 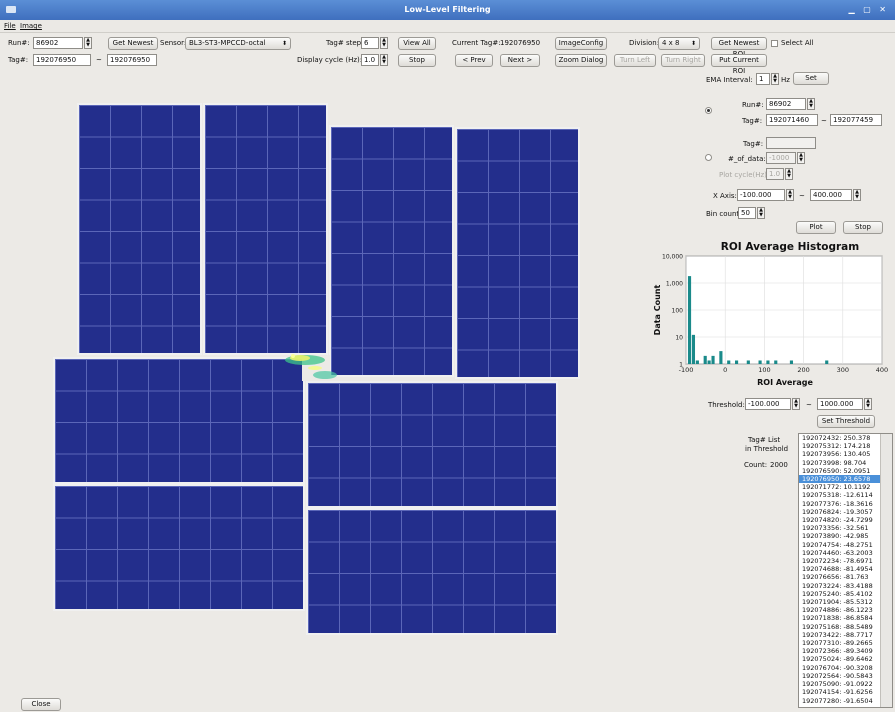 I want to click on x-axis-label: X Axis:, so click(x=725, y=196).